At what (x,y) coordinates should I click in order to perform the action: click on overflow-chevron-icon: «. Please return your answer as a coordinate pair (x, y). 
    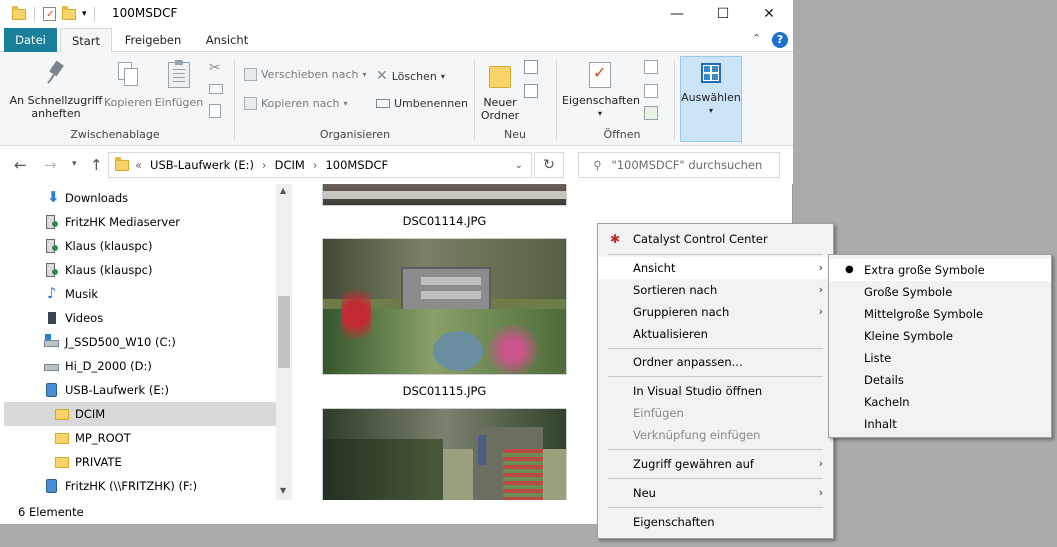
    Looking at the image, I should click on (138, 165).